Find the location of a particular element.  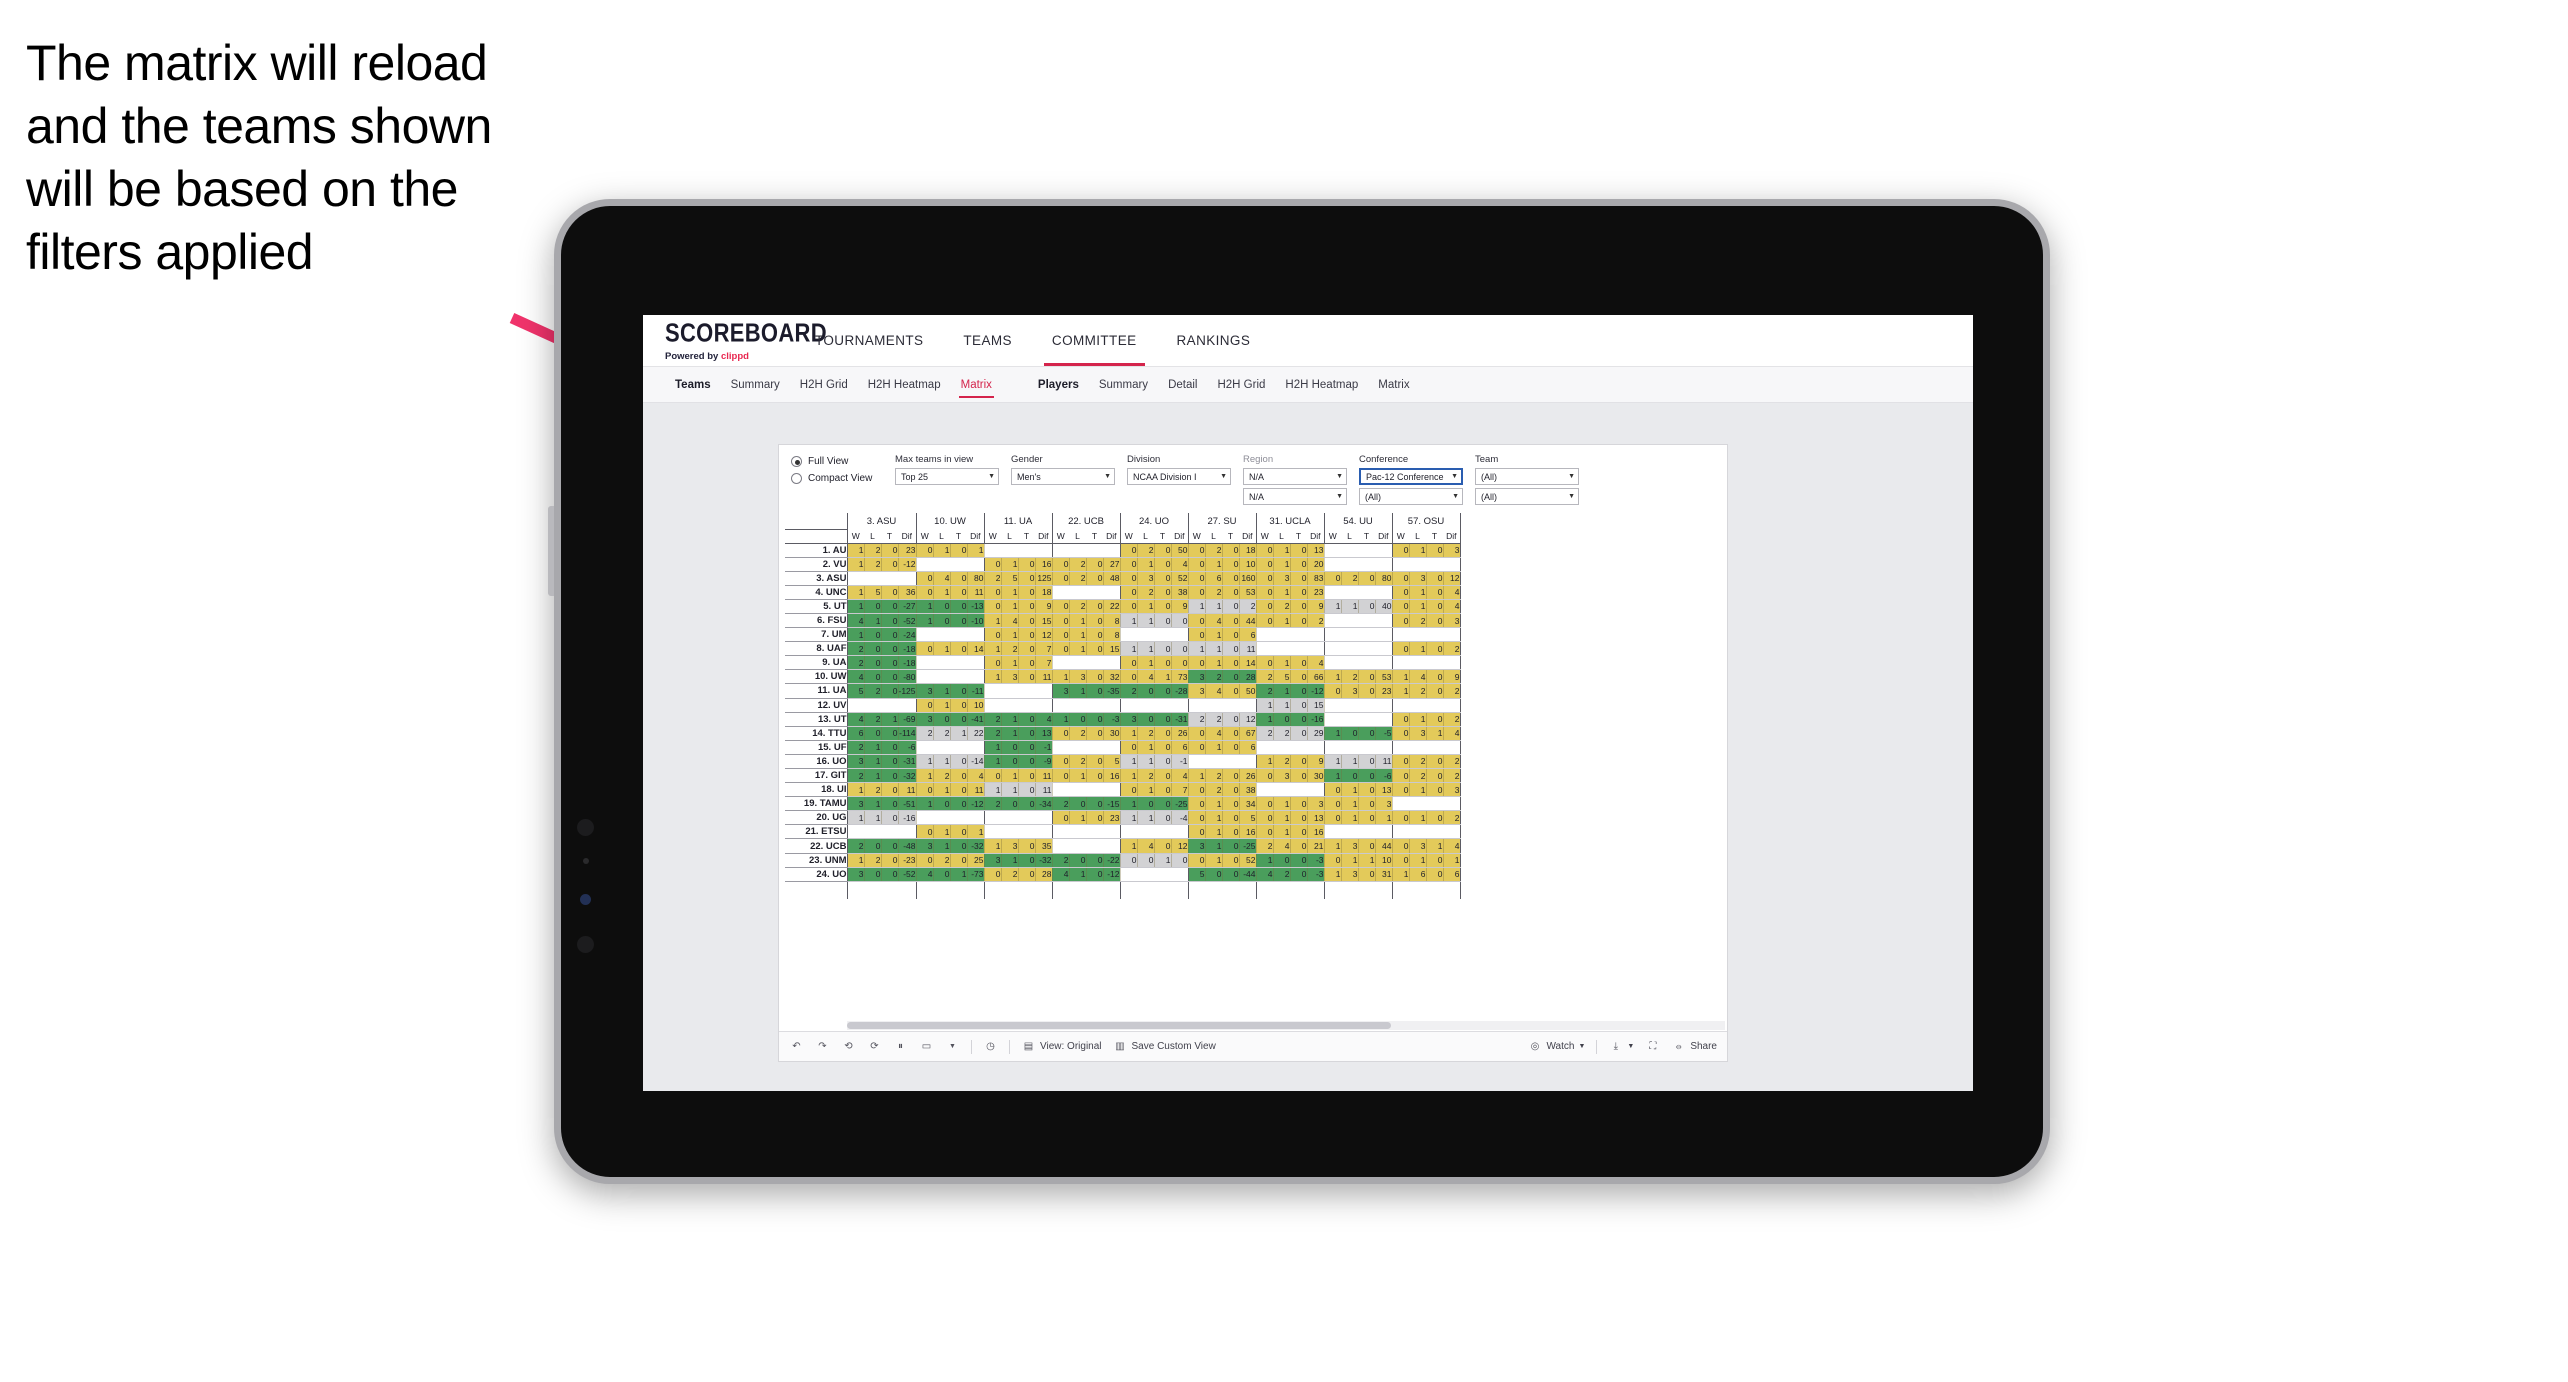

matrix-cell: -11 is located at coordinates (976, 691).